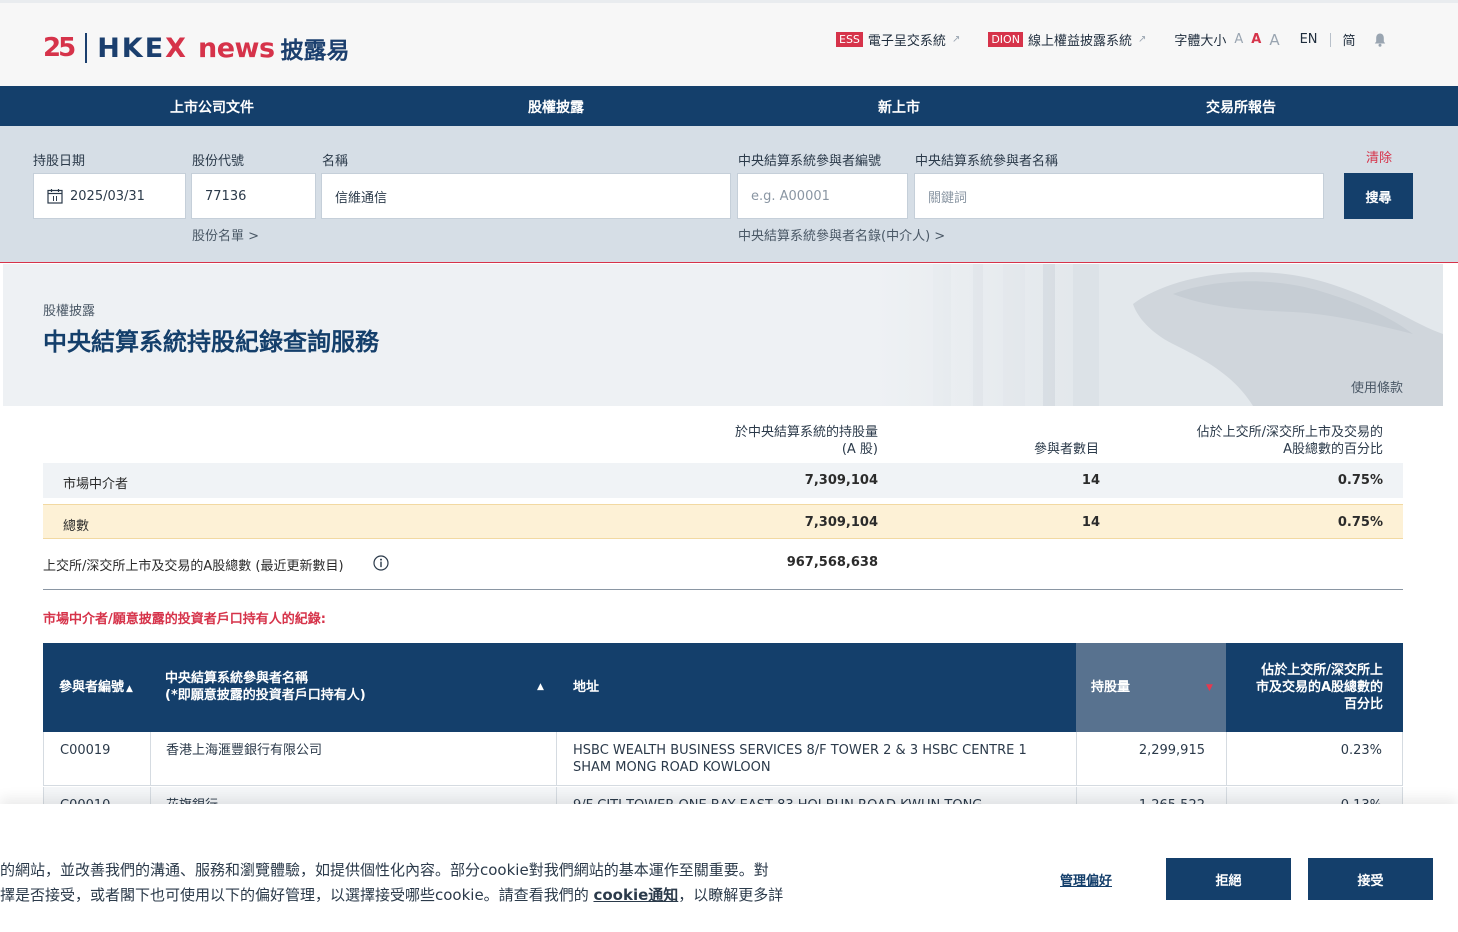  I want to click on summary-header-percent: 佔於上交所/深交所上市及交易的 A股總數的百分比, so click(1289, 441).